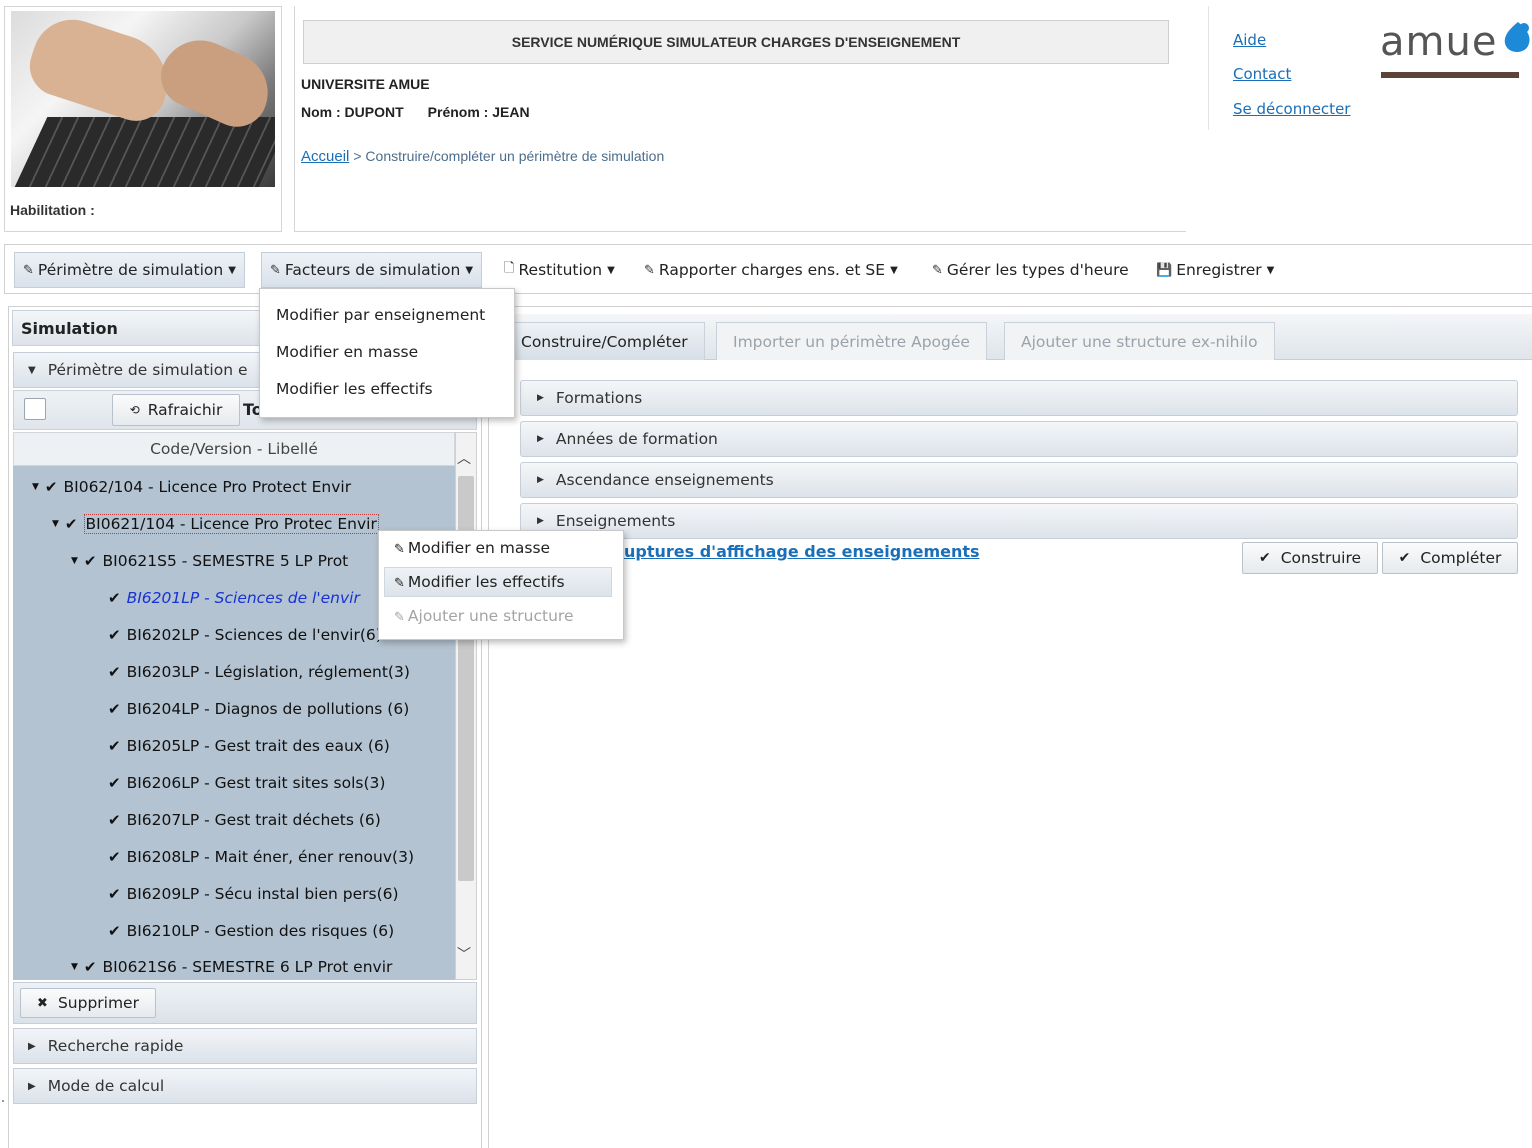  Describe the element at coordinates (1310, 558) in the screenshot. I see `construire-button: ✔ Construire` at that location.